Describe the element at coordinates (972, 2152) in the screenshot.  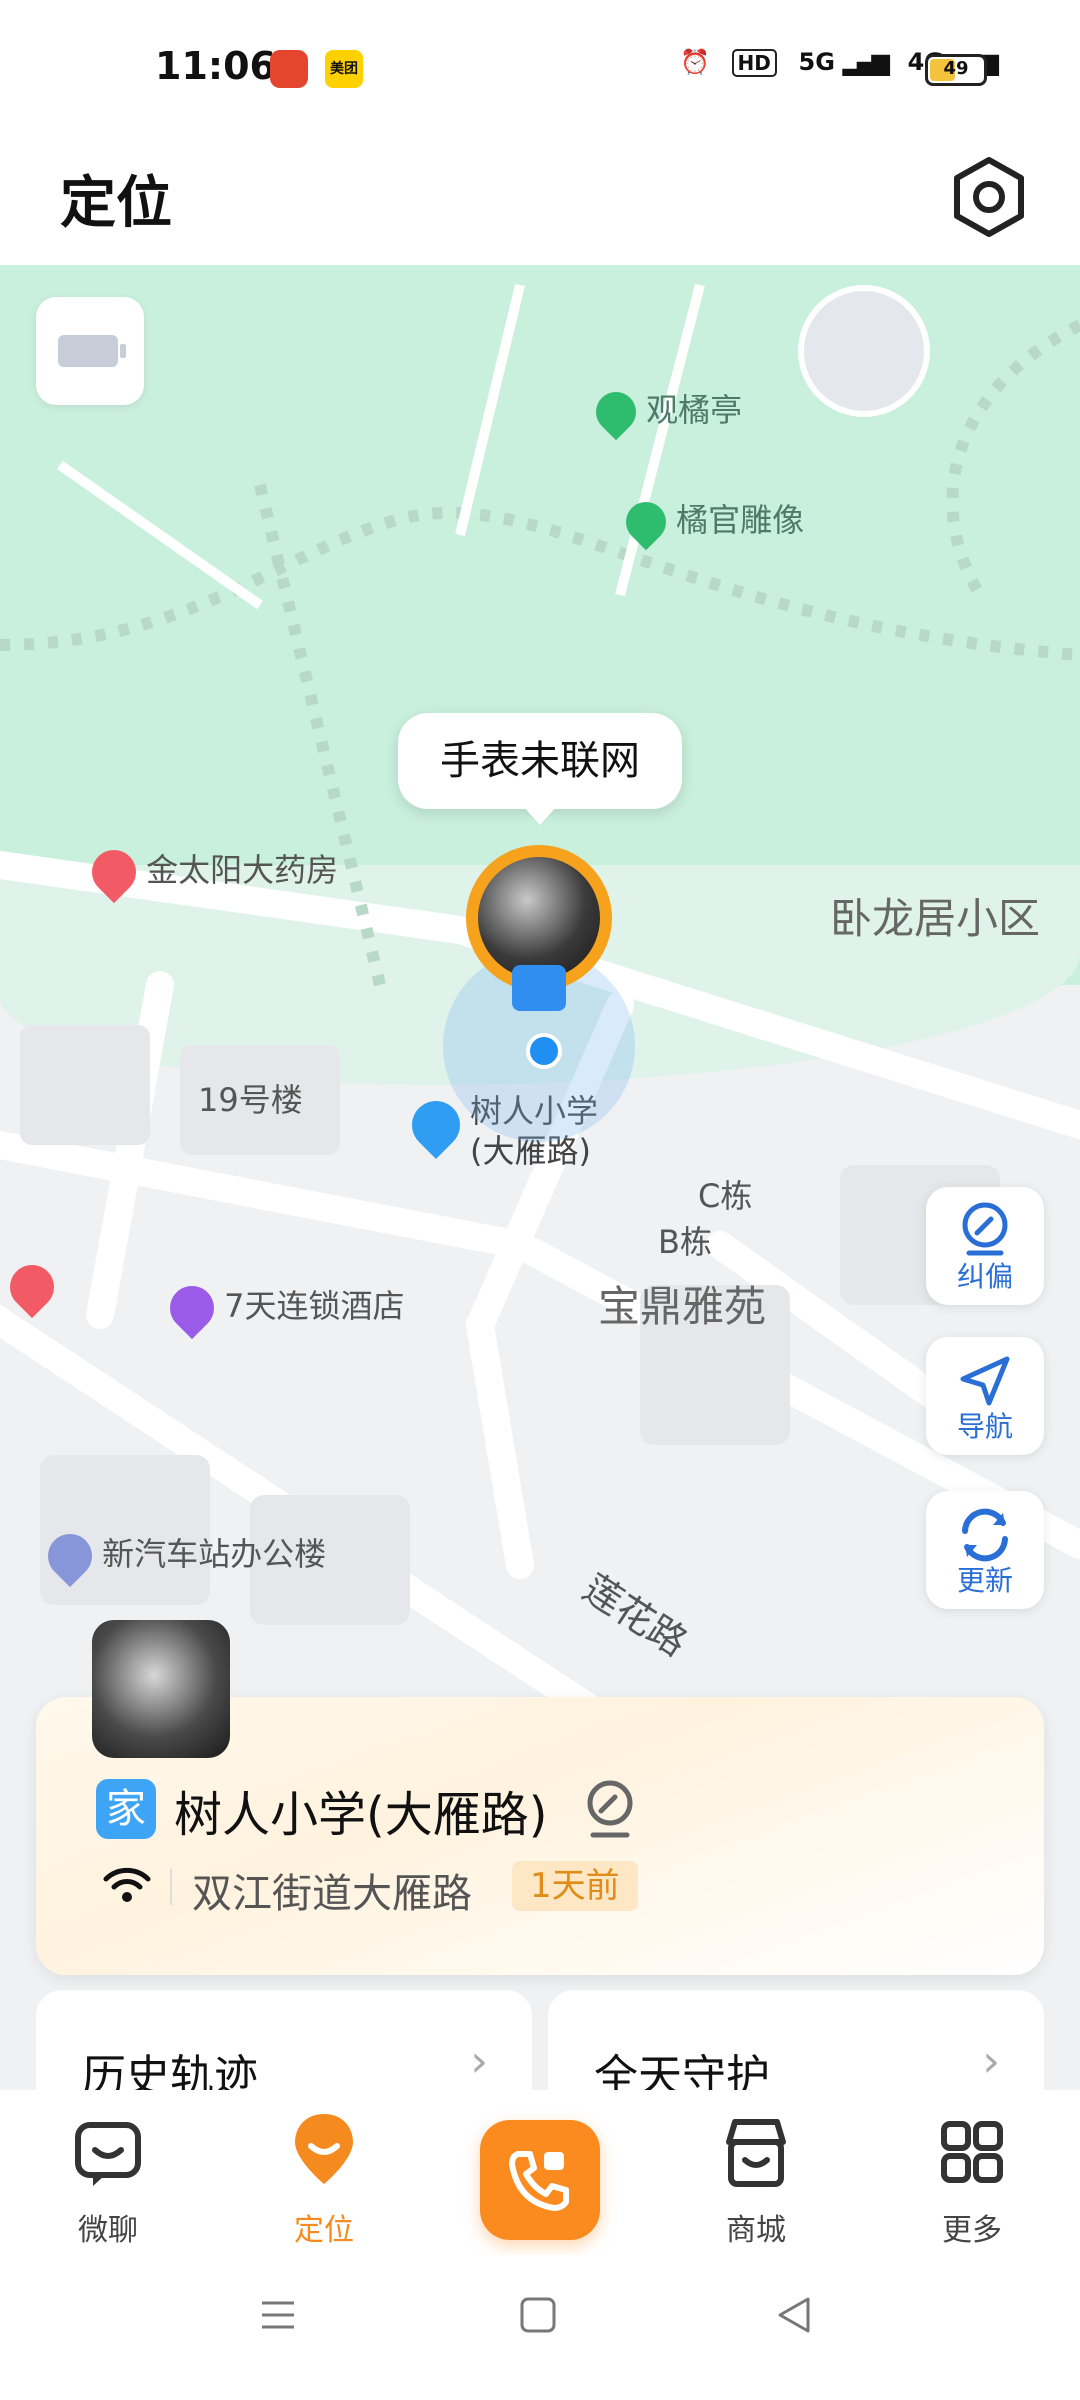
I see `grid-icon` at that location.